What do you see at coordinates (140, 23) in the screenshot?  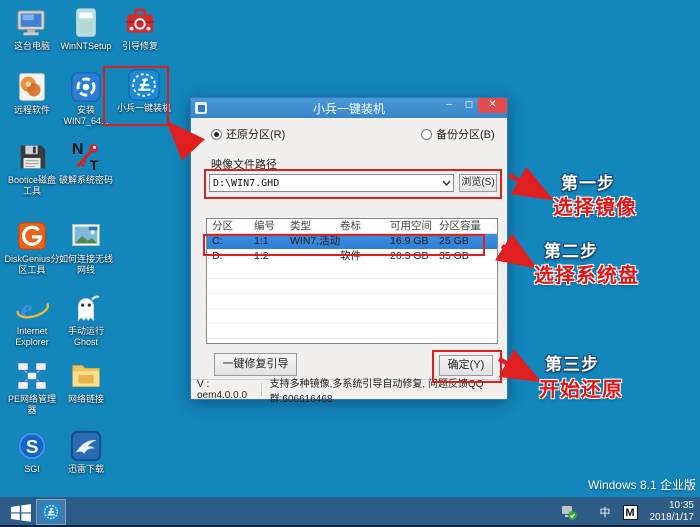 I see `toolbox-icon` at bounding box center [140, 23].